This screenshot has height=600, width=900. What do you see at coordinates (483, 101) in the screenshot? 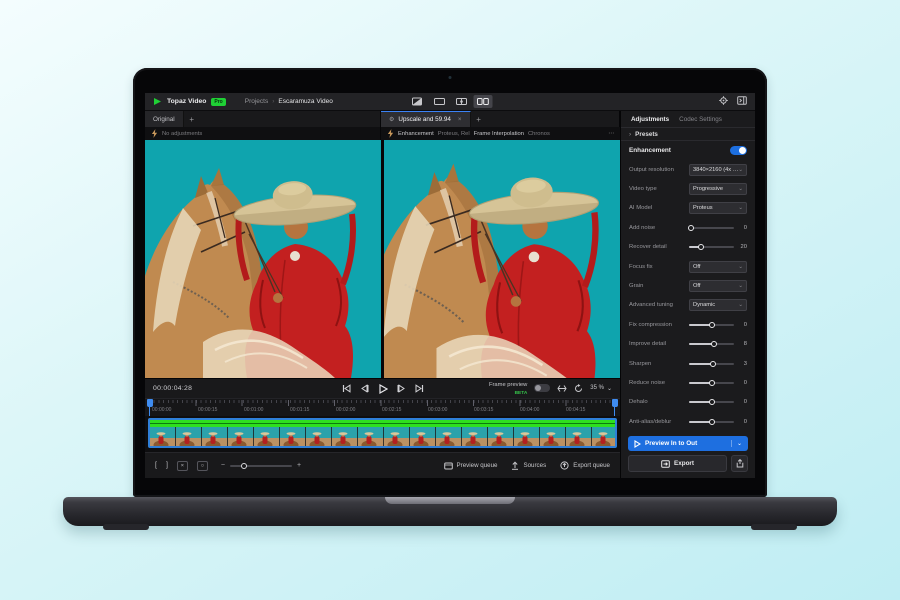
I see `view-mode-side-by-side-button` at bounding box center [483, 101].